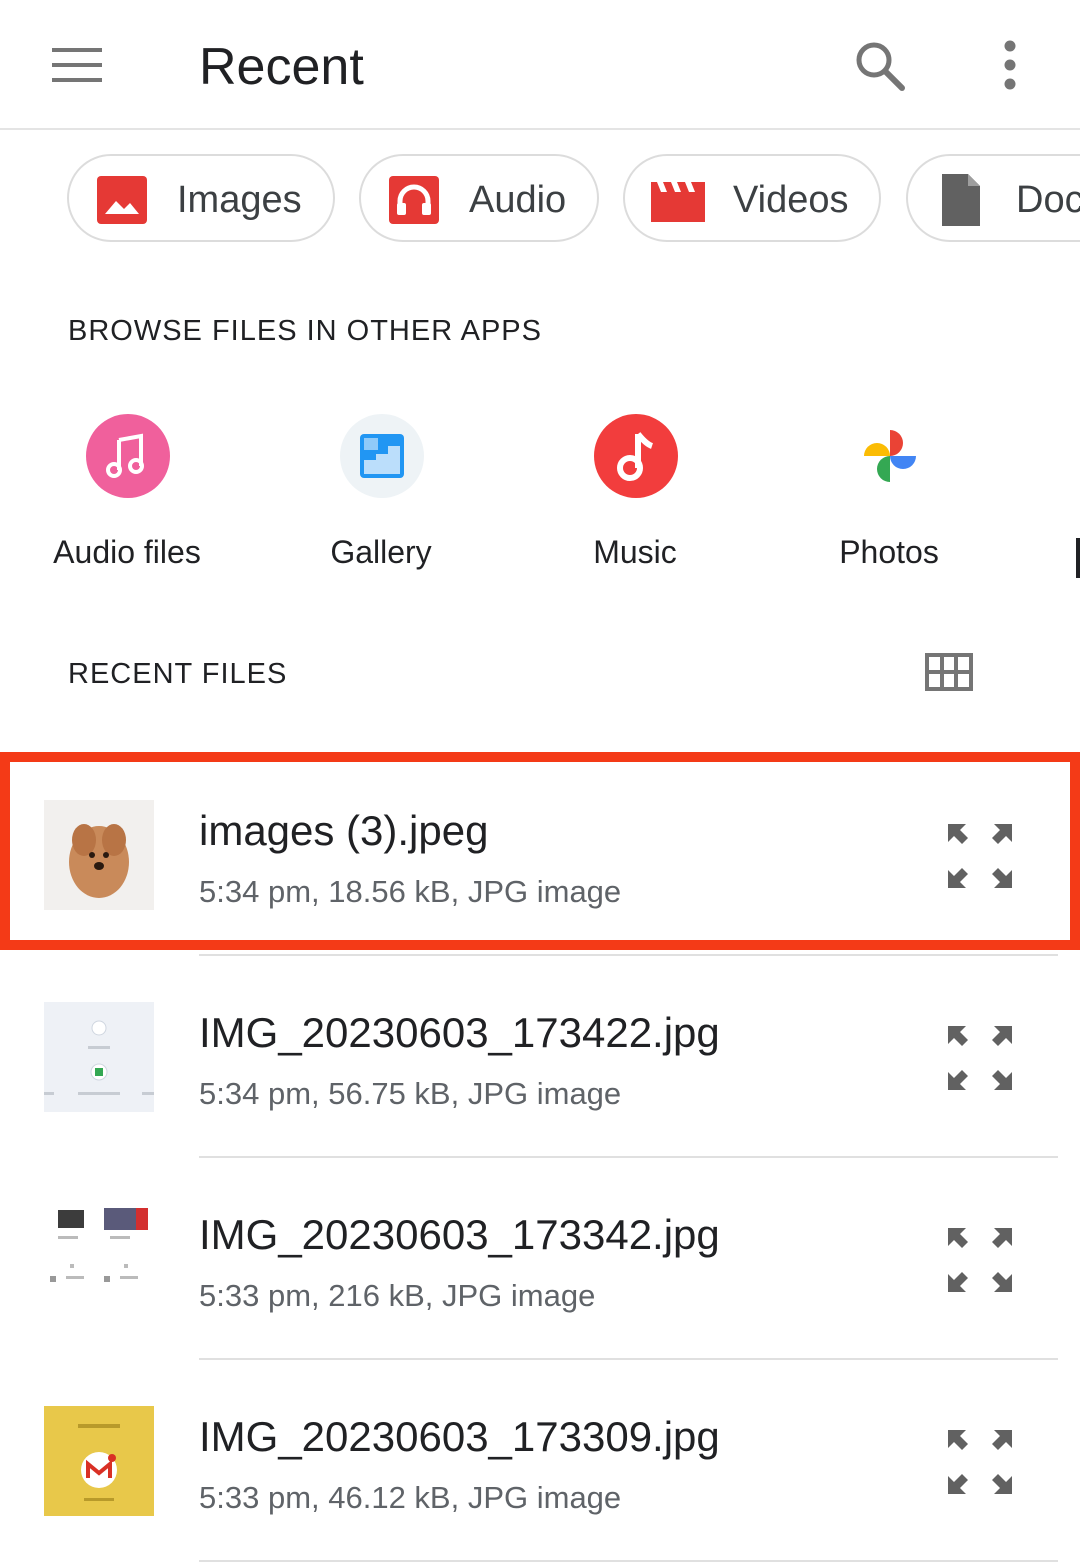 The width and height of the screenshot is (1080, 1568). What do you see at coordinates (459, 1436) in the screenshot?
I see `file-name: IMG_20230603_173309.jpg` at bounding box center [459, 1436].